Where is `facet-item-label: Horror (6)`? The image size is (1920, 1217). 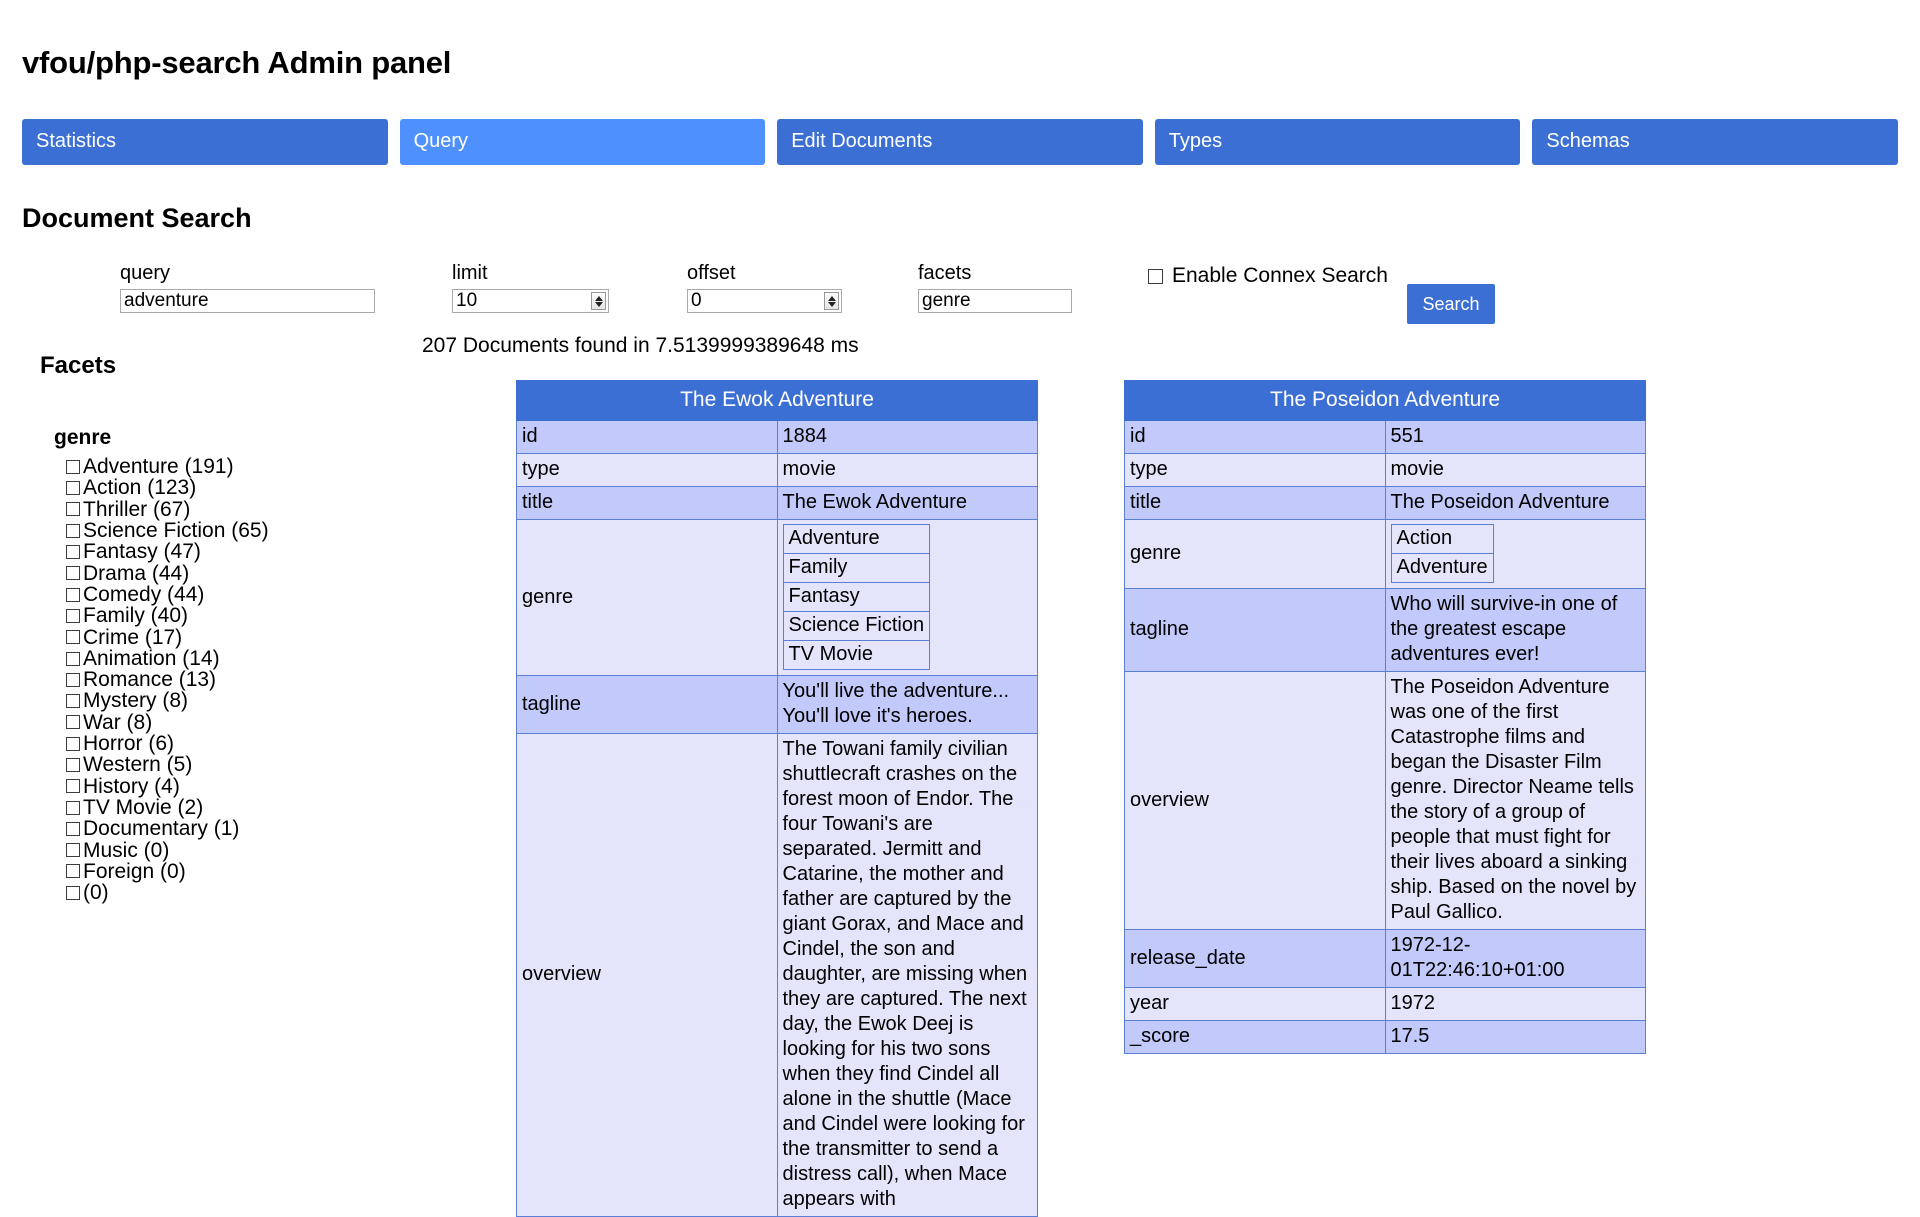 facet-item-label: Horror (6) is located at coordinates (129, 744).